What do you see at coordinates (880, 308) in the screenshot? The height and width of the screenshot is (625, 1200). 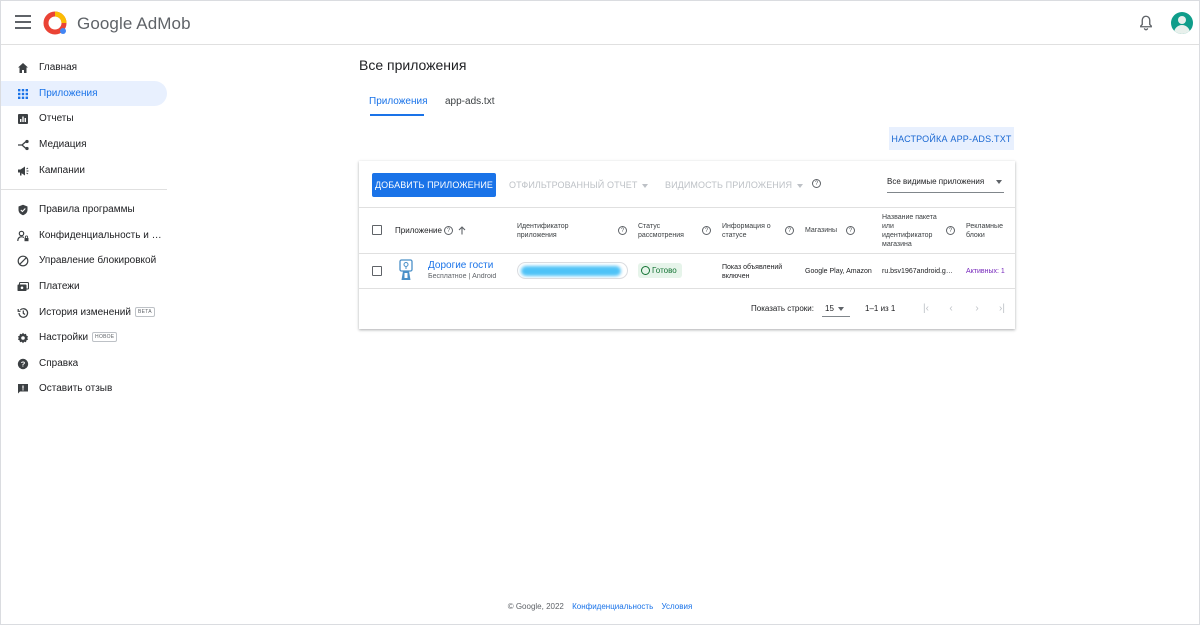 I see `pagination-range: 1–1 из 1` at bounding box center [880, 308].